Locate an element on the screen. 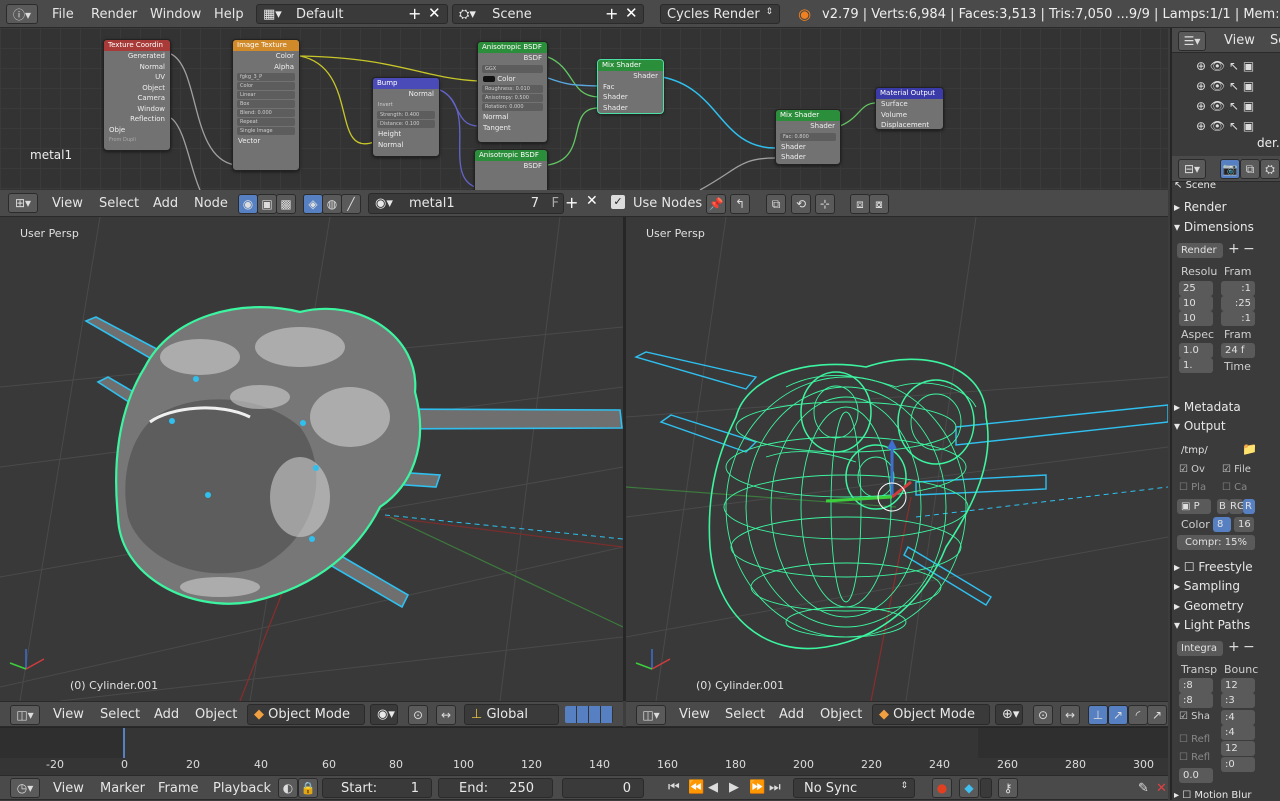 The width and height of the screenshot is (1280, 801). integrator-preset-dropdown: Integra is located at coordinates (1200, 648).